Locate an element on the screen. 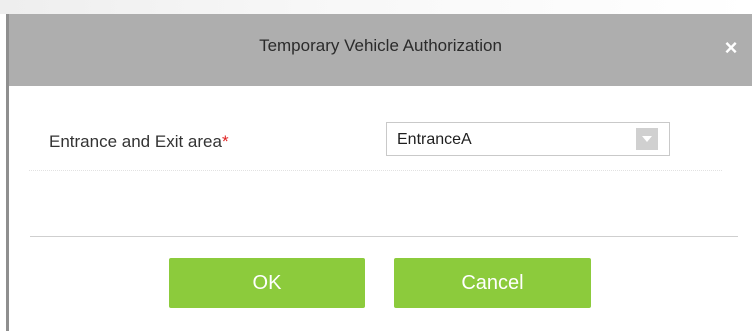  chevron-down-icon is located at coordinates (647, 139).